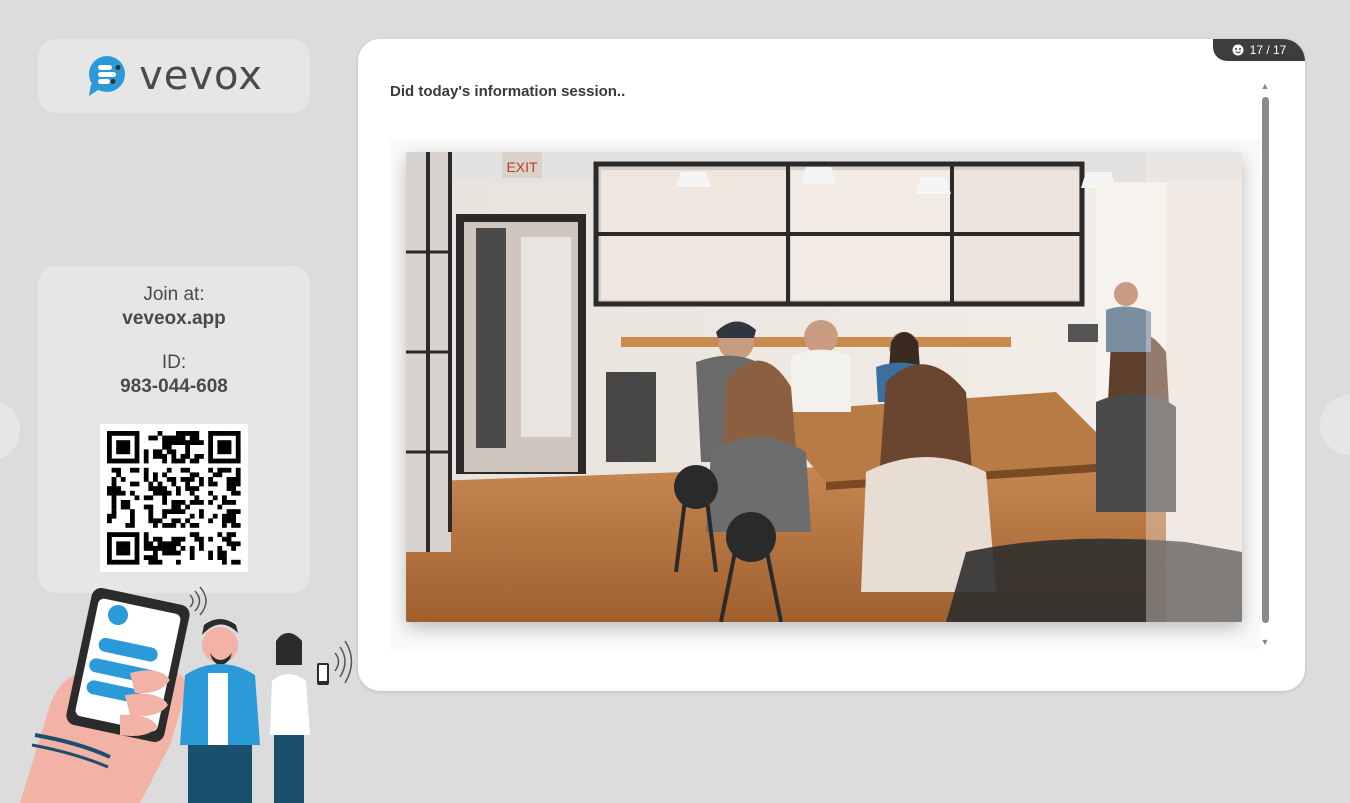 The height and width of the screenshot is (803, 1350). What do you see at coordinates (1238, 50) in the screenshot?
I see `smile-icon` at bounding box center [1238, 50].